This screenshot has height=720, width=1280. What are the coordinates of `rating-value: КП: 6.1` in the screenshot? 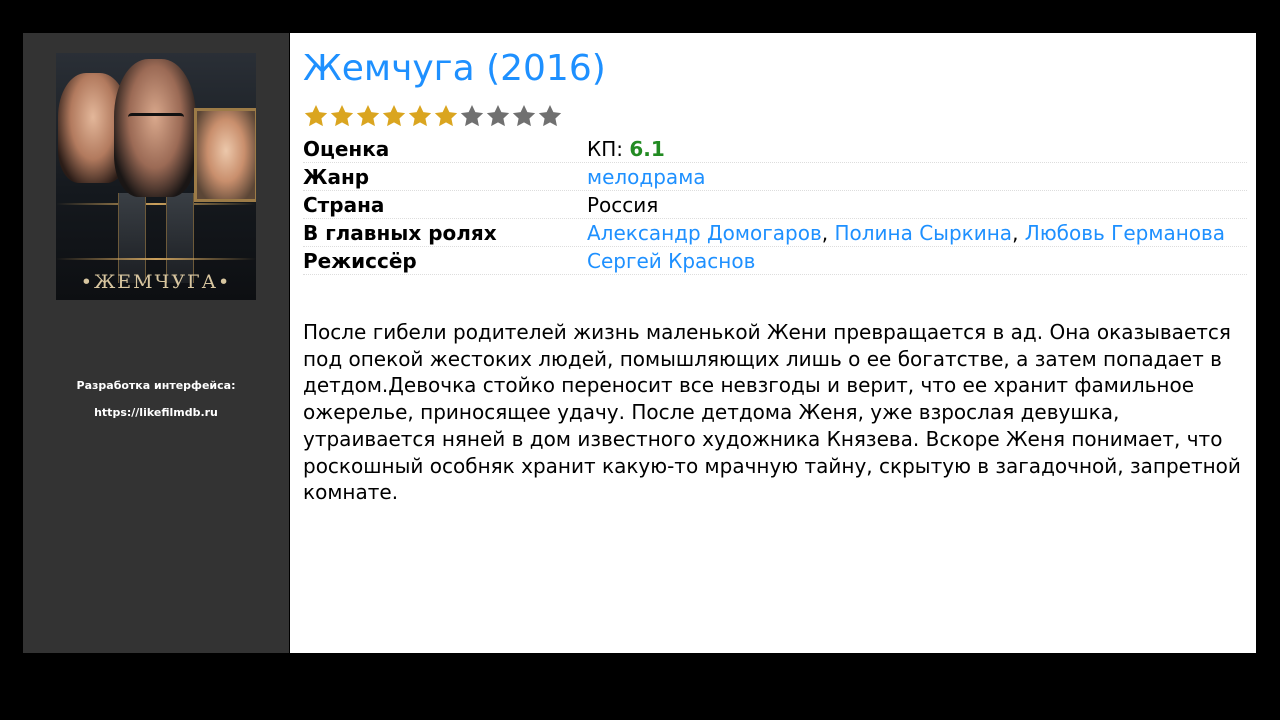 It's located at (917, 149).